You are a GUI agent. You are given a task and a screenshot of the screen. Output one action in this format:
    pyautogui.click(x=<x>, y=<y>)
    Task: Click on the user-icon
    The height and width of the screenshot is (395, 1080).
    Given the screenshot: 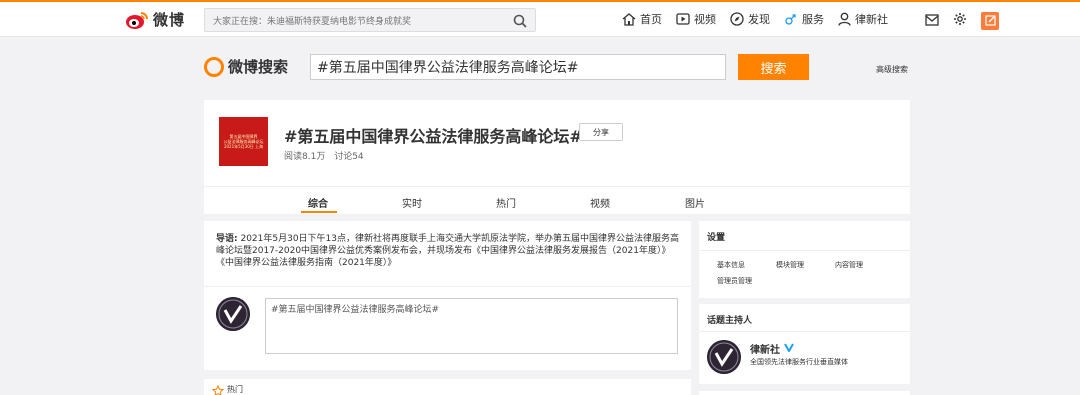 What is the action you would take?
    pyautogui.click(x=844, y=19)
    